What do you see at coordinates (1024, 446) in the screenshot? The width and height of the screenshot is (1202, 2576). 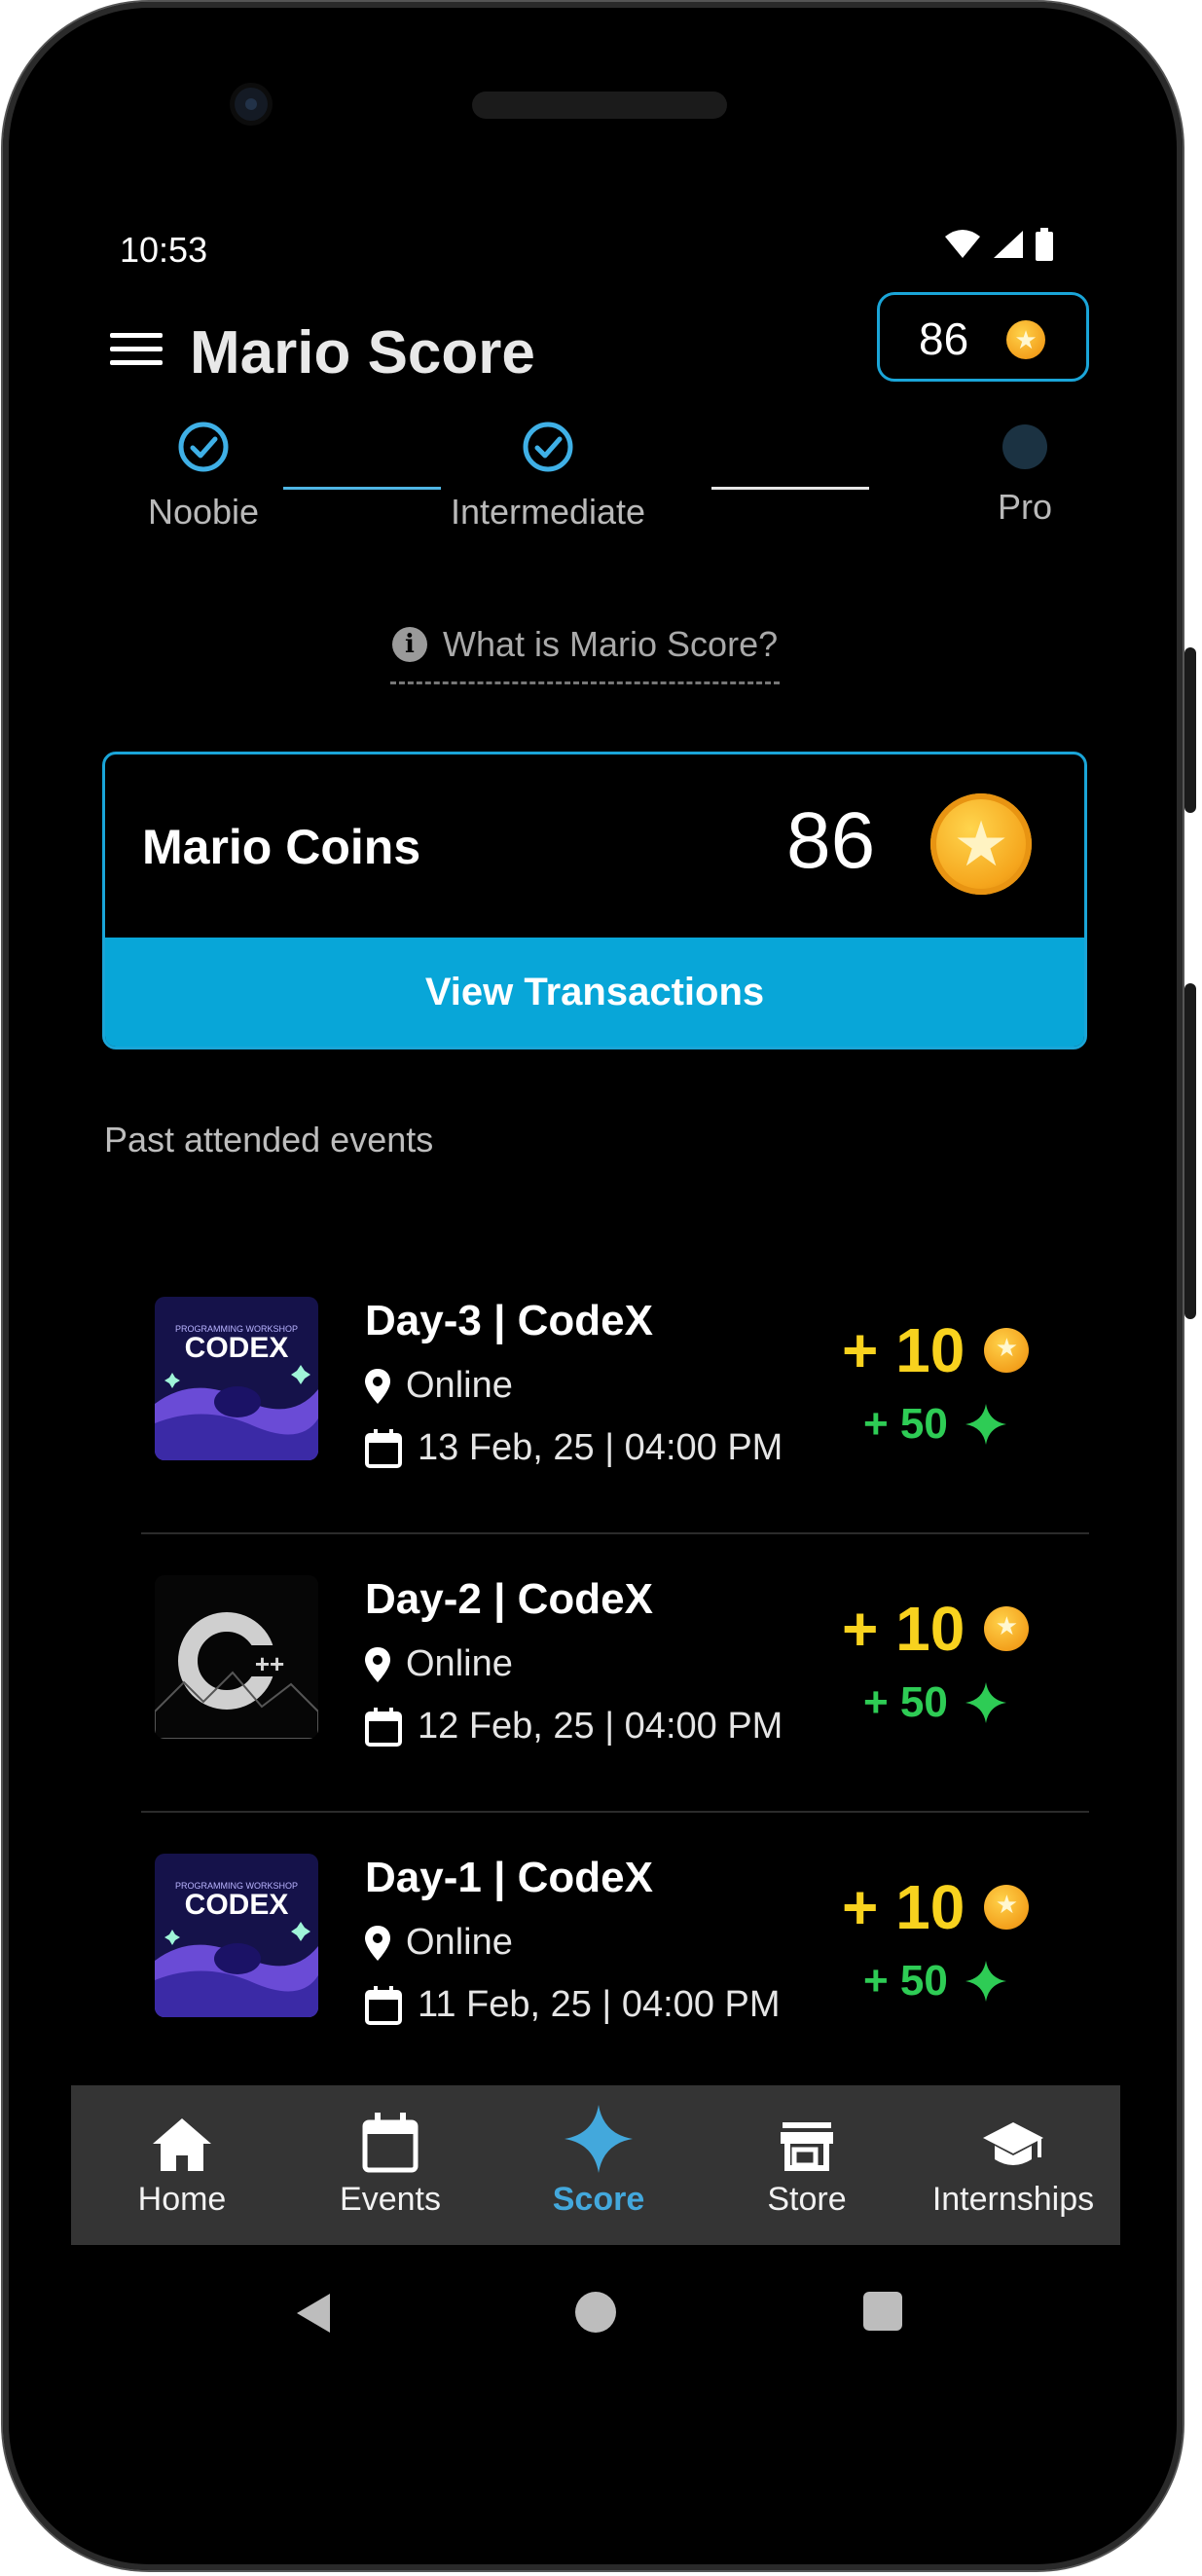 I see `pending-dot-icon` at bounding box center [1024, 446].